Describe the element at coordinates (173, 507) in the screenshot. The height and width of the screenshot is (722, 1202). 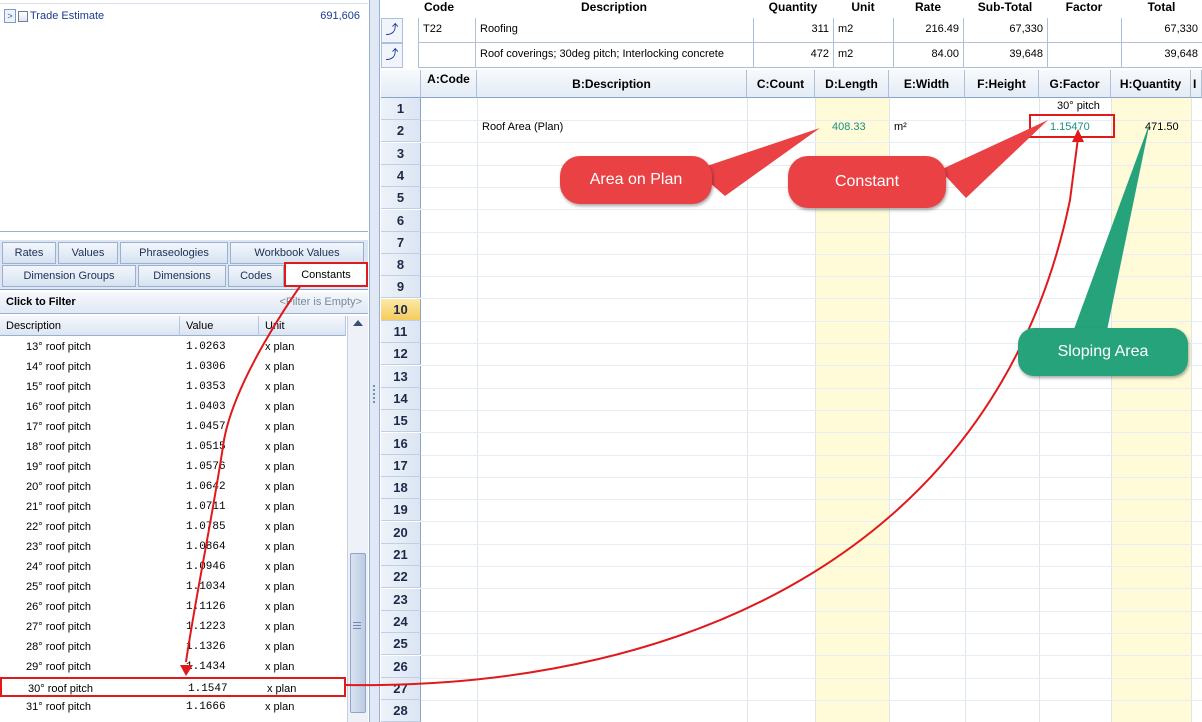
I see `constant-row: 21° roof pitch 1.0711 x plan` at that location.